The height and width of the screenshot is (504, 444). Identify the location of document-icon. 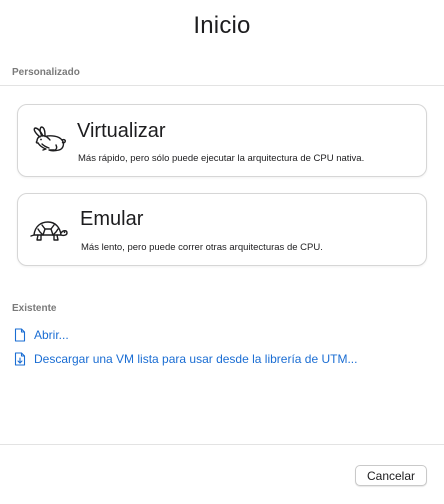
(20, 335).